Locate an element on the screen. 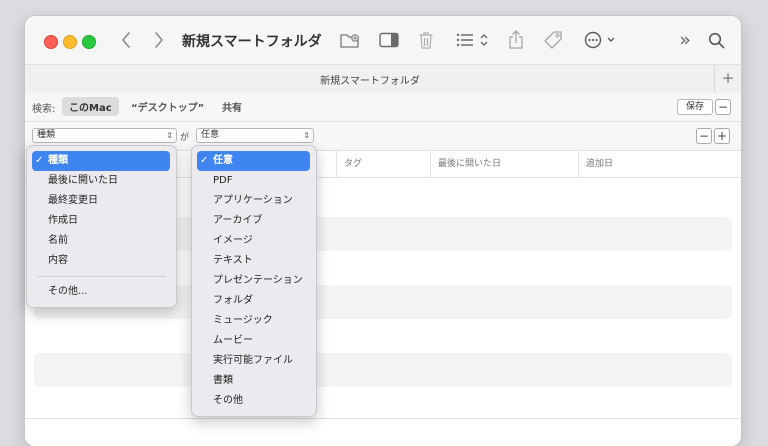 The height and width of the screenshot is (446, 768). kind-menu-item-music: ミュージック is located at coordinates (235, 321).